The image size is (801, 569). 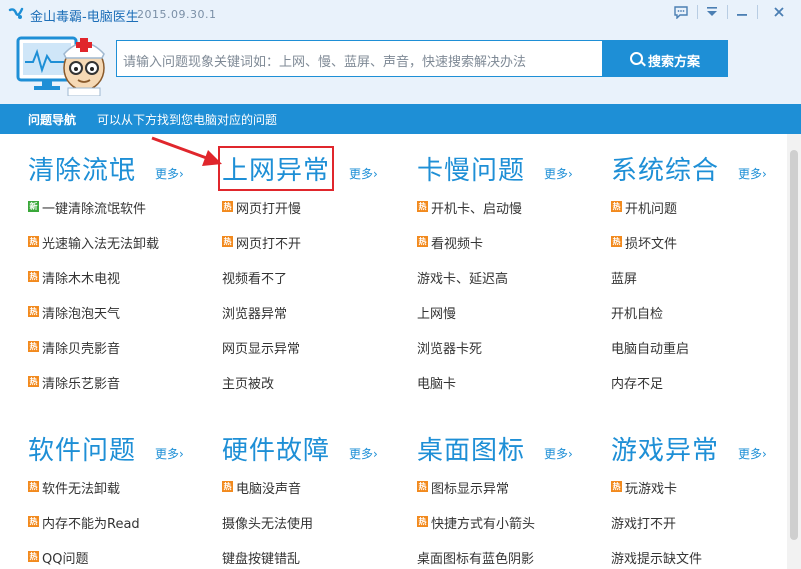 I want to click on problem-link: 开机卡、启动慢, so click(x=476, y=207).